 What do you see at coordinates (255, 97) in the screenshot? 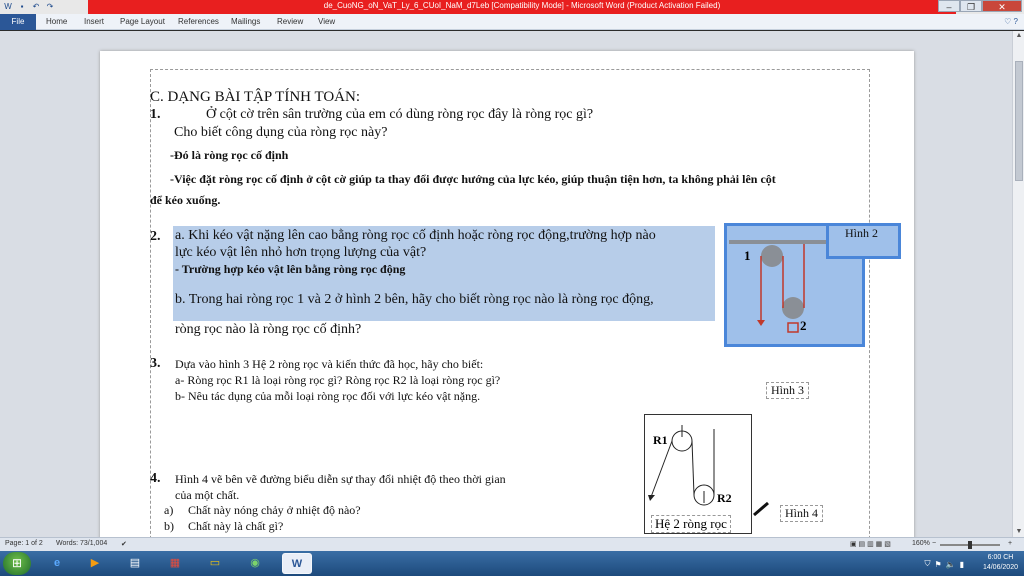
I see `section-heading: C. DẠNG BÀI TẬP TÍNH TOÁN:` at bounding box center [255, 97].